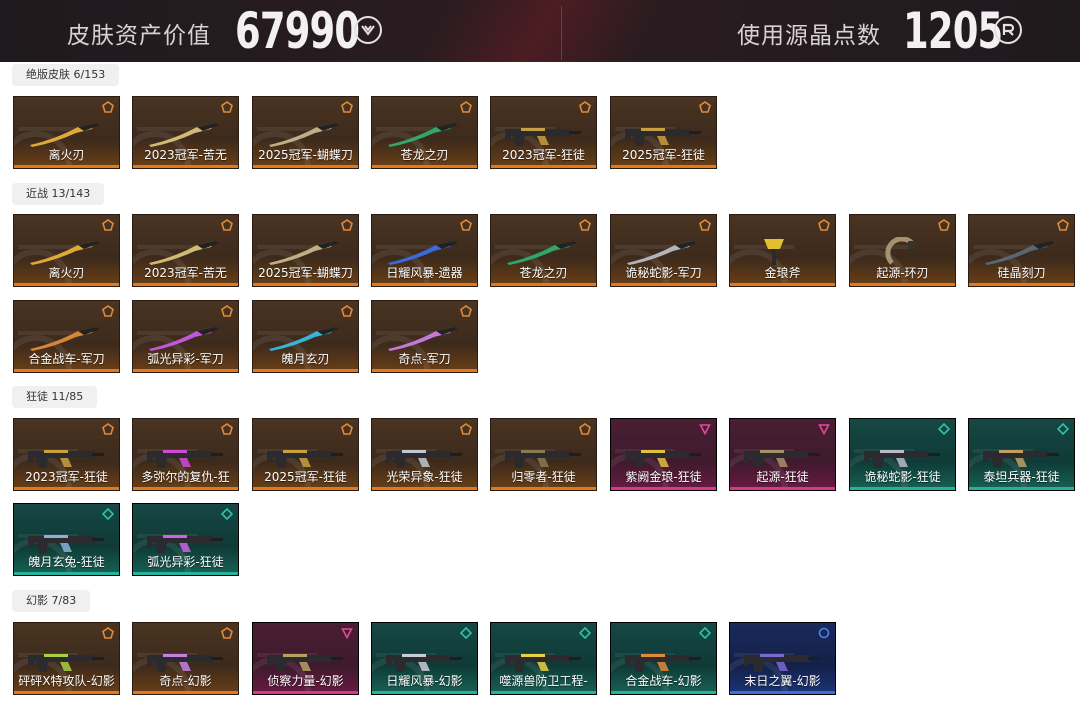  What do you see at coordinates (66, 539) in the screenshot?
I see `skin-card: 魄月玄兔-狂徒` at bounding box center [66, 539].